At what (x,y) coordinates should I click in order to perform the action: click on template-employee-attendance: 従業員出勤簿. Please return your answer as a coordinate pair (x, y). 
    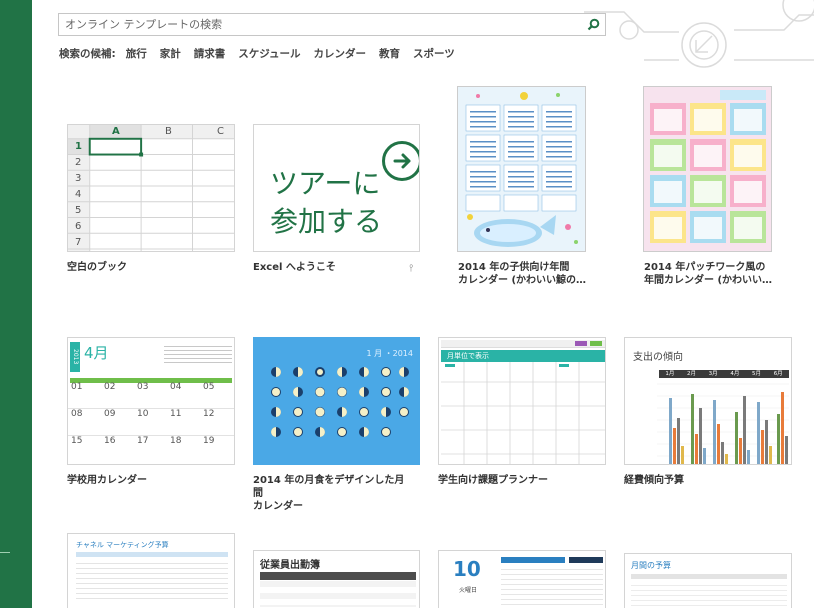
    Looking at the image, I should click on (336, 579).